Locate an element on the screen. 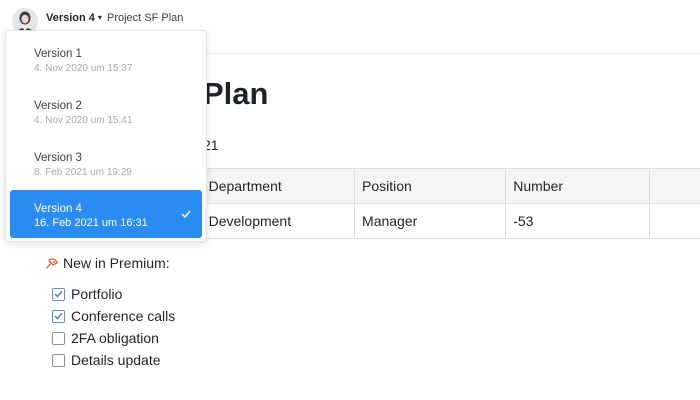  checklist-item: 2FA obligation is located at coordinates (113, 338).